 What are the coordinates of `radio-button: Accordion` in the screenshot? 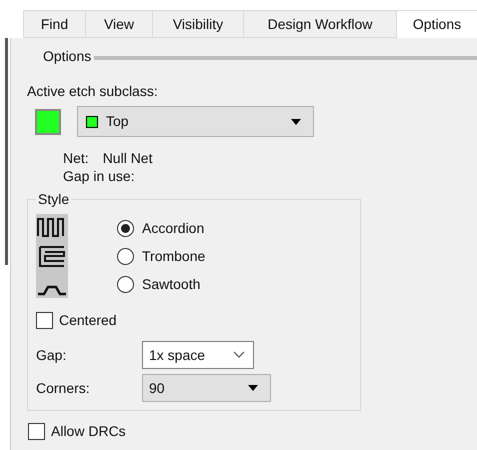 It's located at (160, 228).